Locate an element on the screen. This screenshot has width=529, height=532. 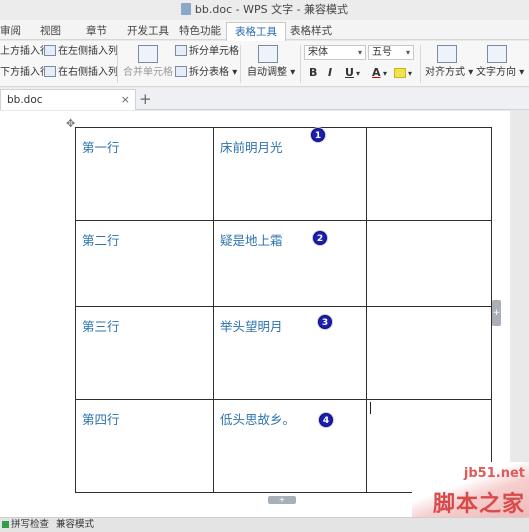
split-cells-button: 拆分单元格 is located at coordinates (207, 52).